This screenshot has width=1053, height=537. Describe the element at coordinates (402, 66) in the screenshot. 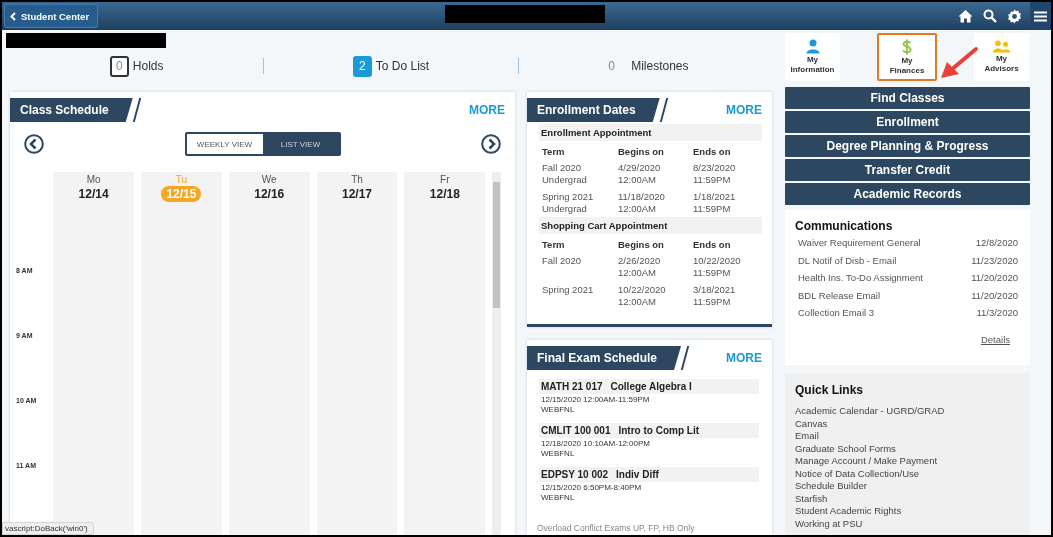

I see `stat-label: To Do List` at that location.